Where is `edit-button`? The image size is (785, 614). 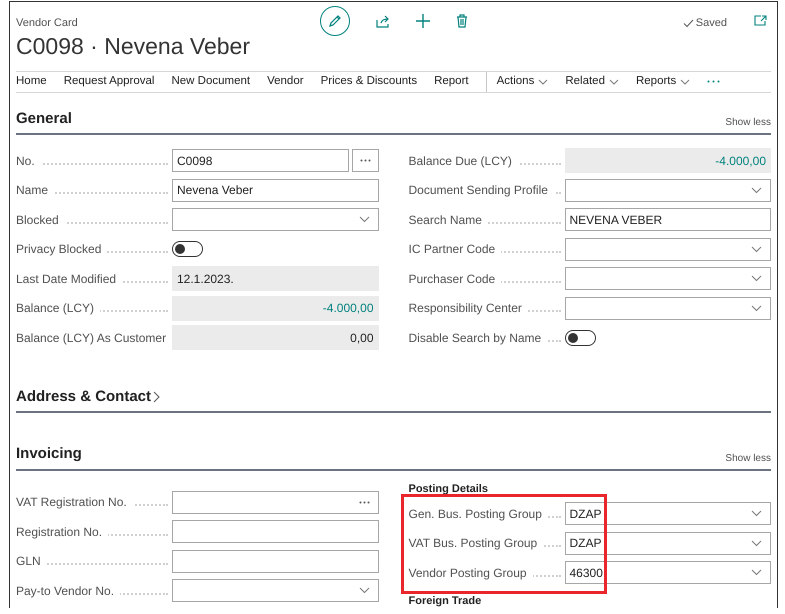
edit-button is located at coordinates (335, 21).